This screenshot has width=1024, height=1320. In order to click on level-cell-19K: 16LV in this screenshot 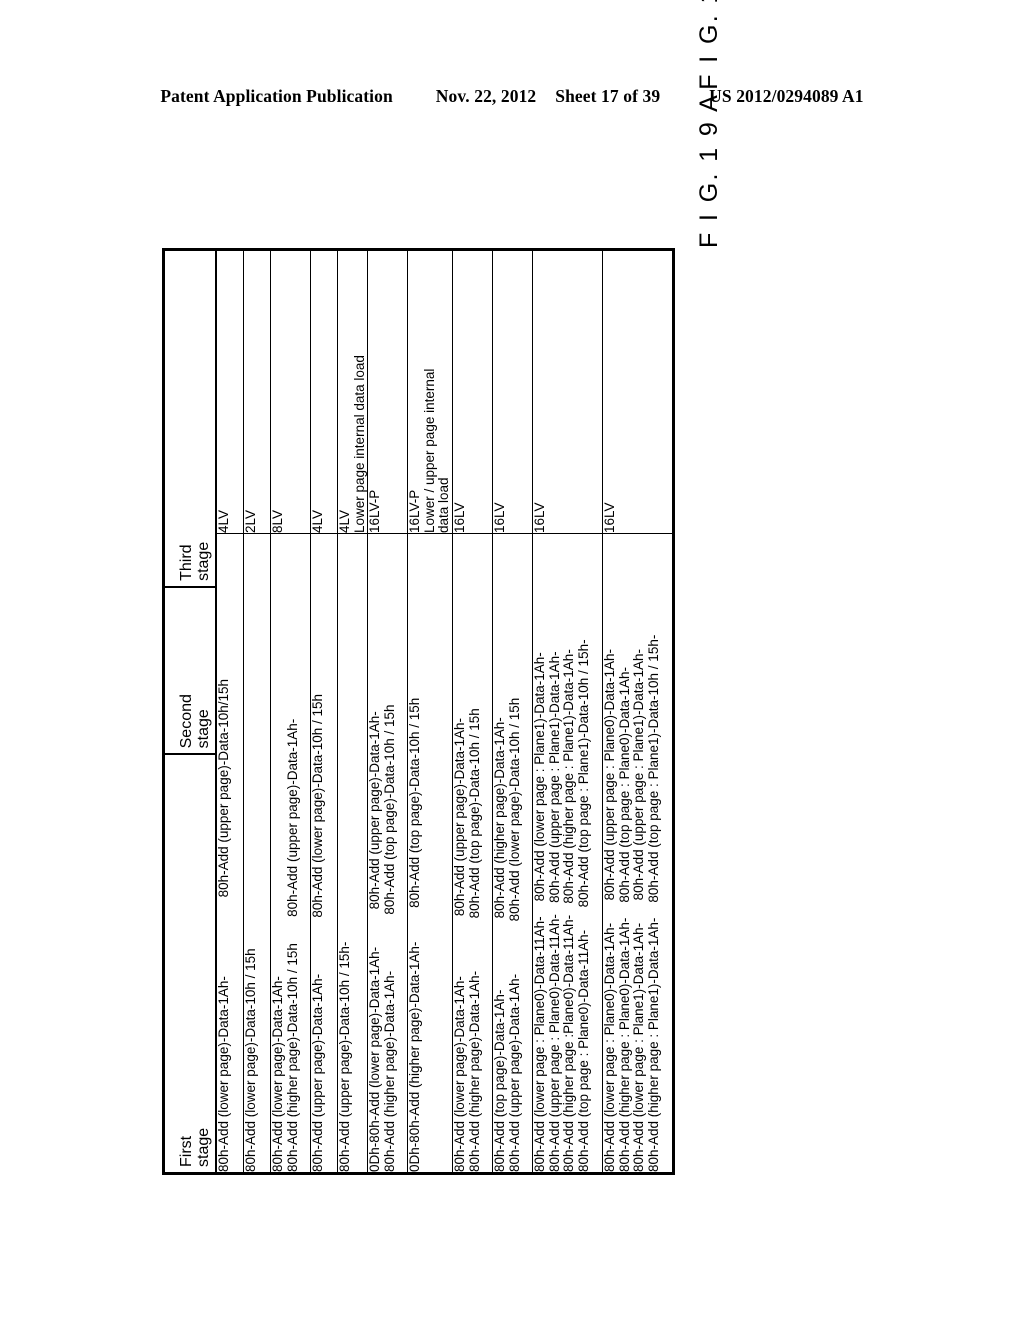, I will do `click(638, 391)`.